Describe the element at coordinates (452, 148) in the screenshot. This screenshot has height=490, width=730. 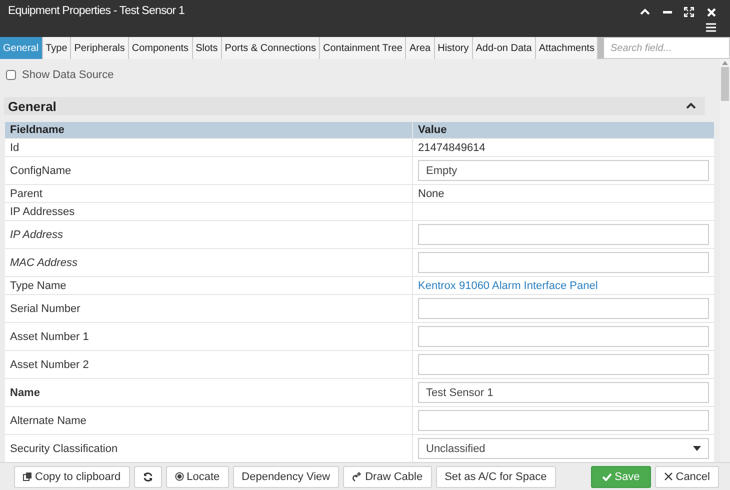
I see `field-value: 21474849614` at that location.